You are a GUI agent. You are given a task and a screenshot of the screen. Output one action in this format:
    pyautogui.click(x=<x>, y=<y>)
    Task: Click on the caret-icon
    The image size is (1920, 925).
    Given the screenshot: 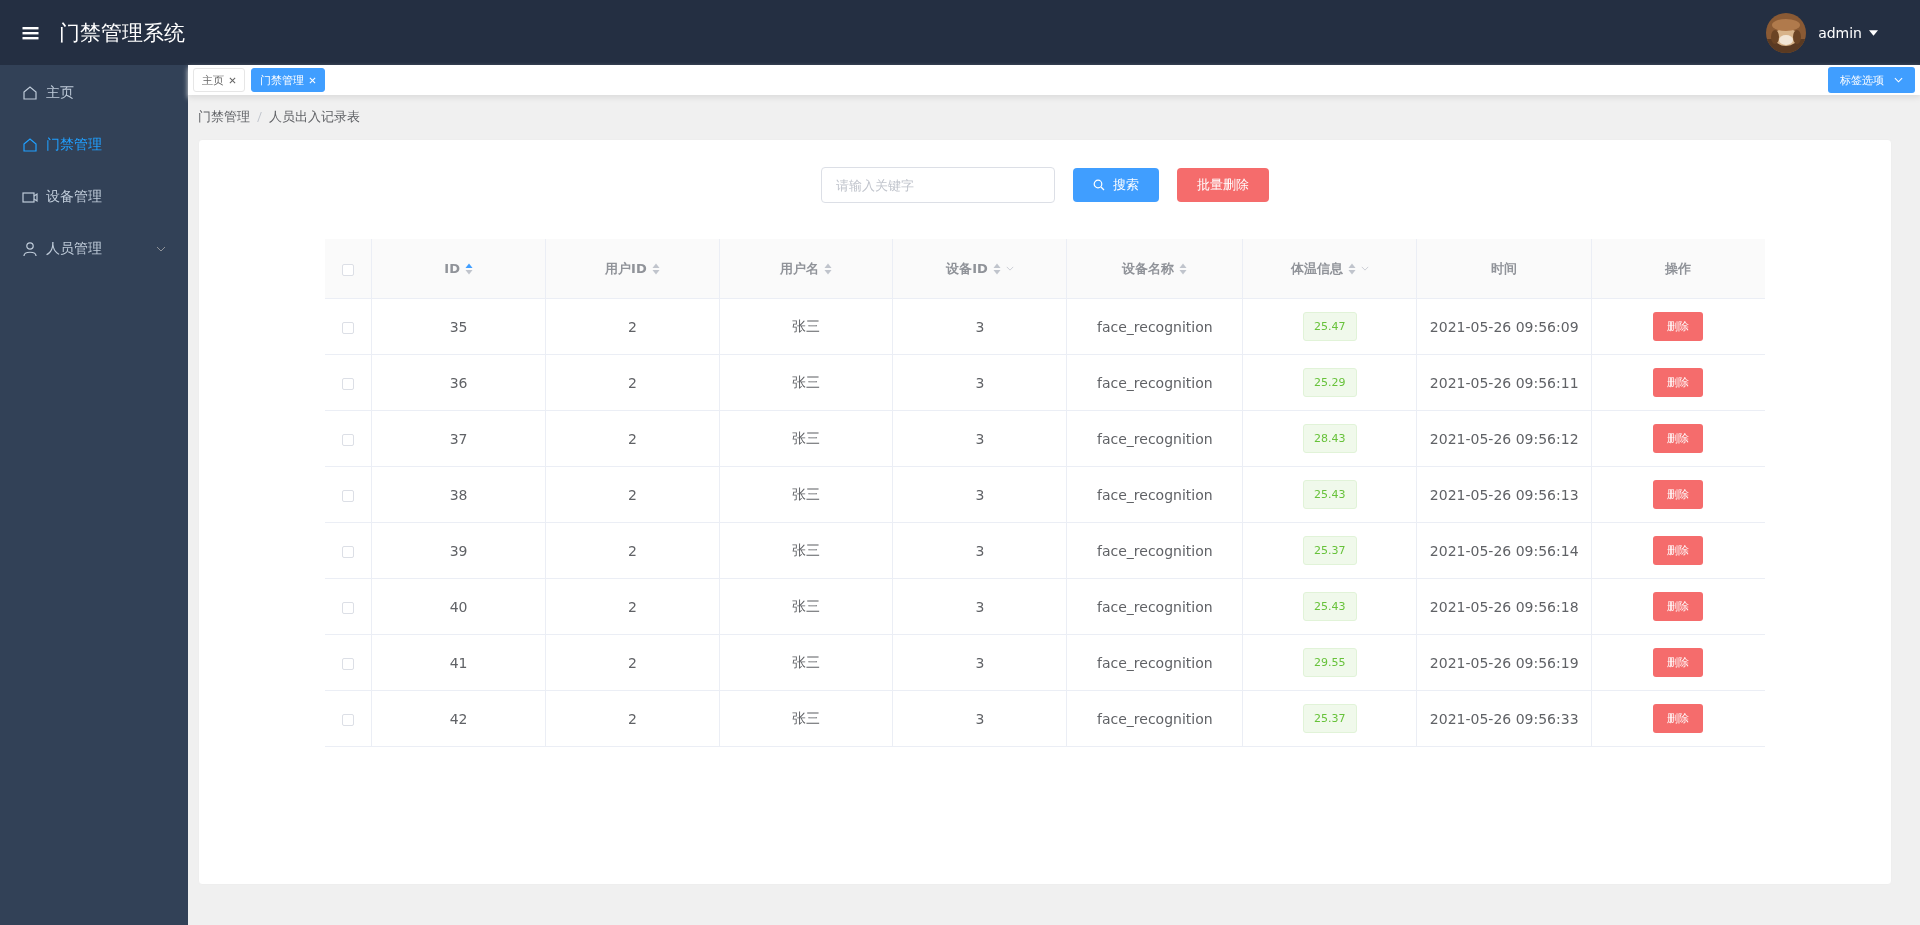 What is the action you would take?
    pyautogui.click(x=1873, y=32)
    